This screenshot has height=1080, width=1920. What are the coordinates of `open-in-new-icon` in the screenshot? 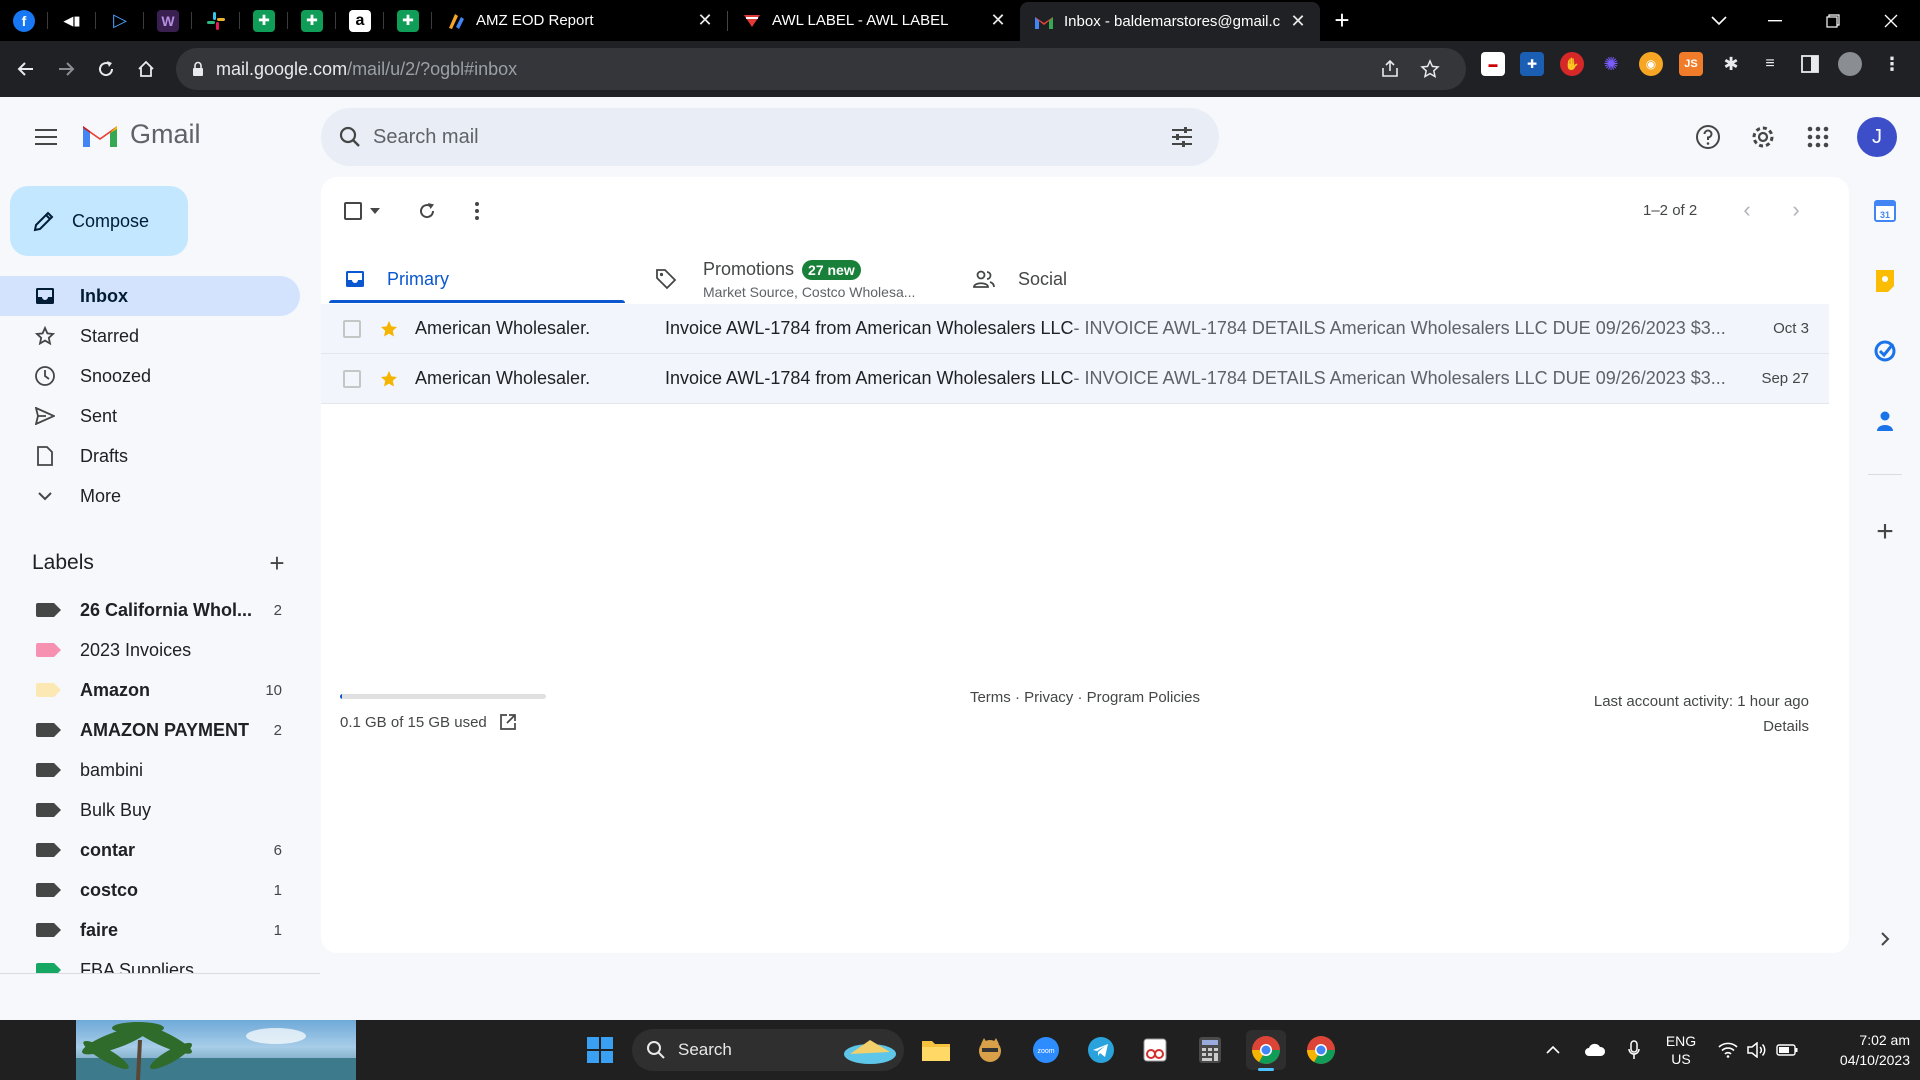 It's located at (508, 722).